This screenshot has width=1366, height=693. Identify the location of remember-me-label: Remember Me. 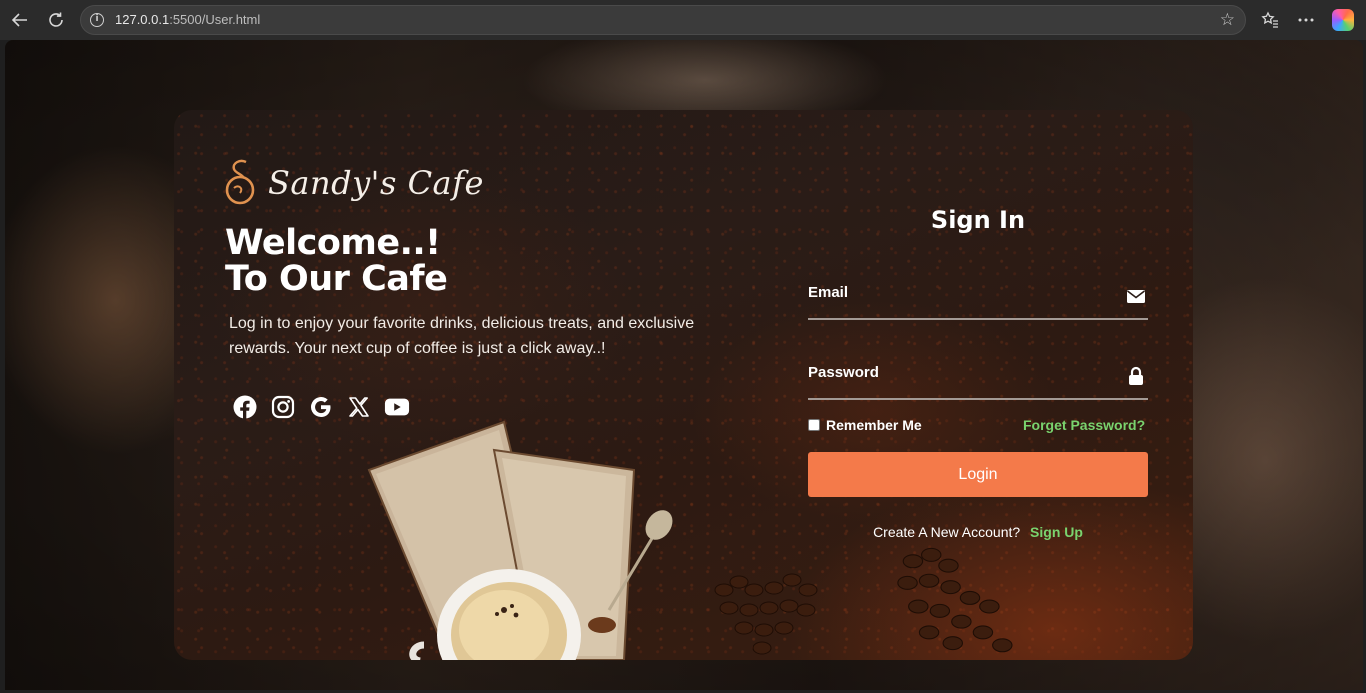
(874, 425).